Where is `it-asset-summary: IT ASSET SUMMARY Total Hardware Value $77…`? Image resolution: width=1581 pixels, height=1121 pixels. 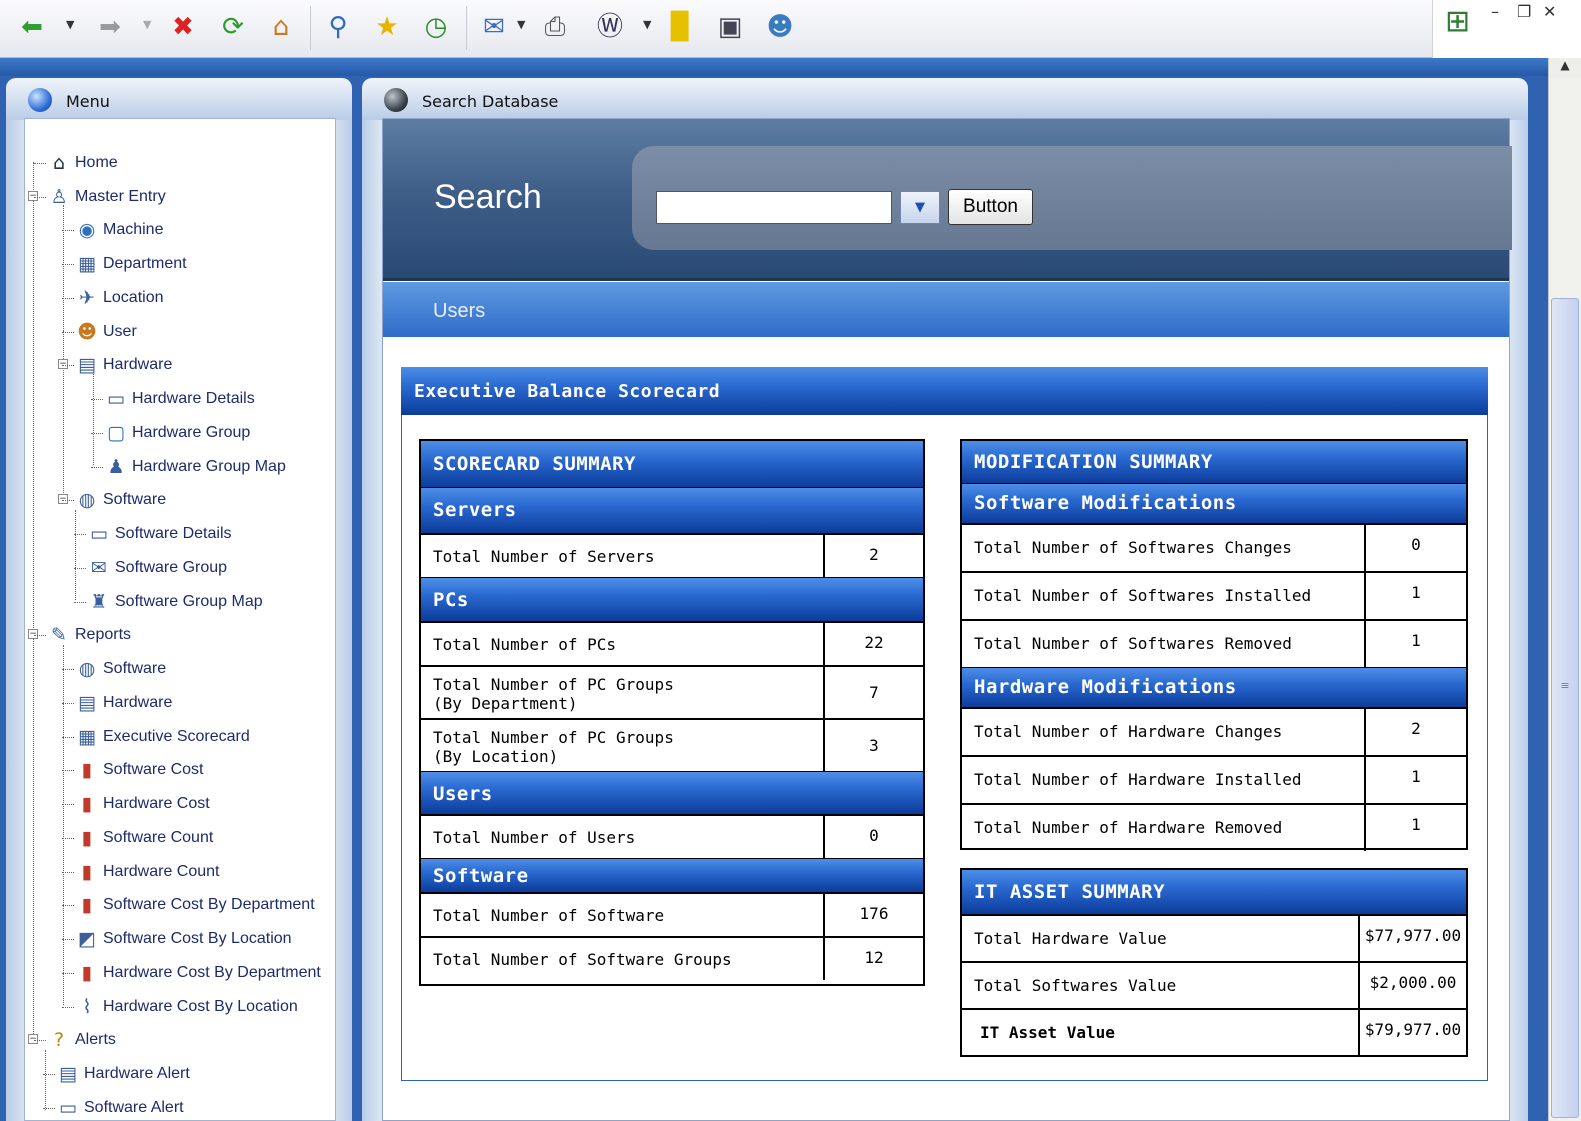
it-asset-summary: IT ASSET SUMMARY Total Hardware Value $77… is located at coordinates (1214, 962).